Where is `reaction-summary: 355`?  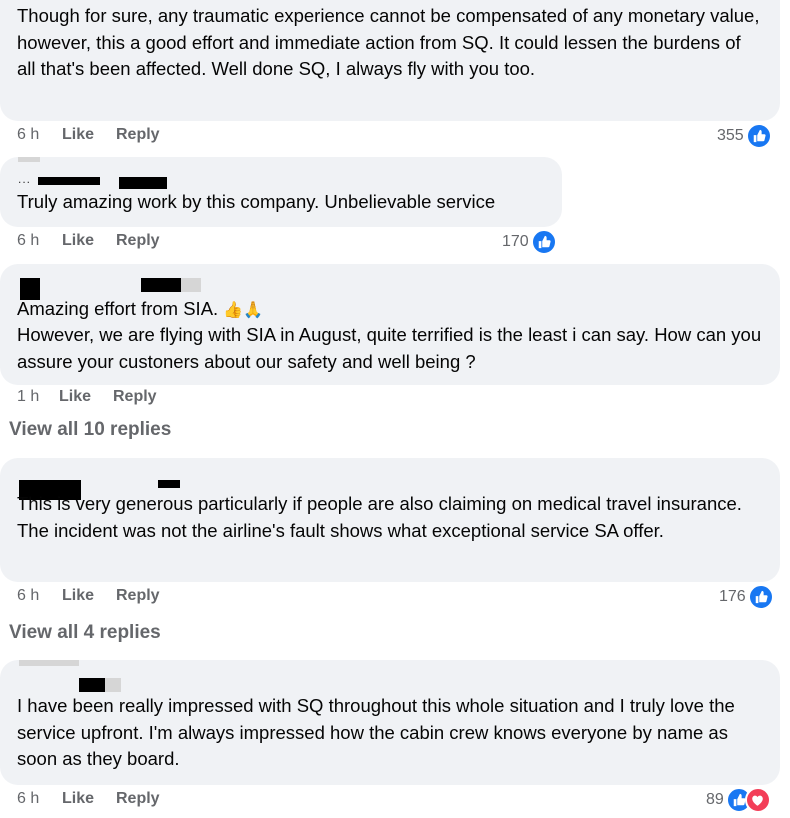
reaction-summary: 355 is located at coordinates (744, 136).